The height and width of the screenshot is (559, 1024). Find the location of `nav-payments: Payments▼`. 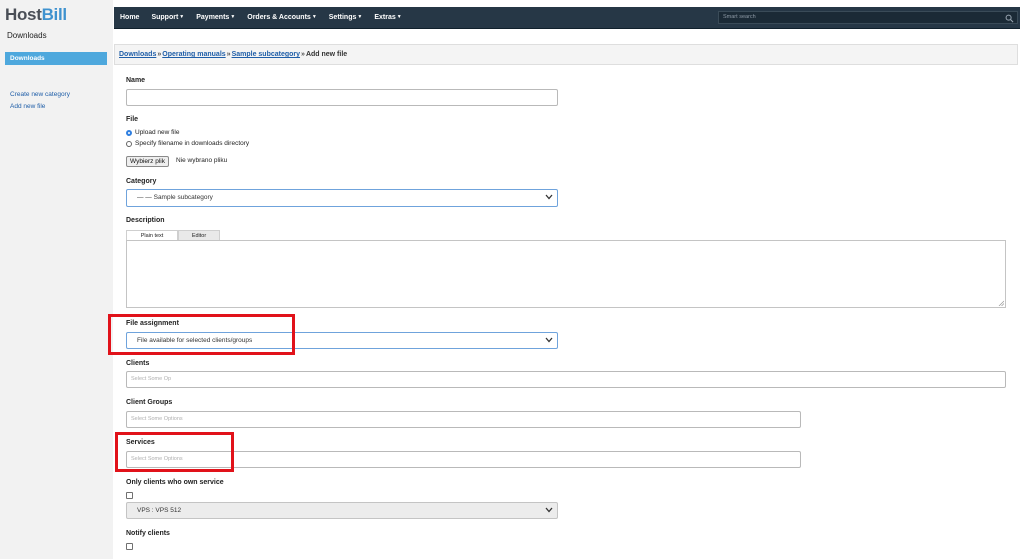

nav-payments: Payments▼ is located at coordinates (215, 17).